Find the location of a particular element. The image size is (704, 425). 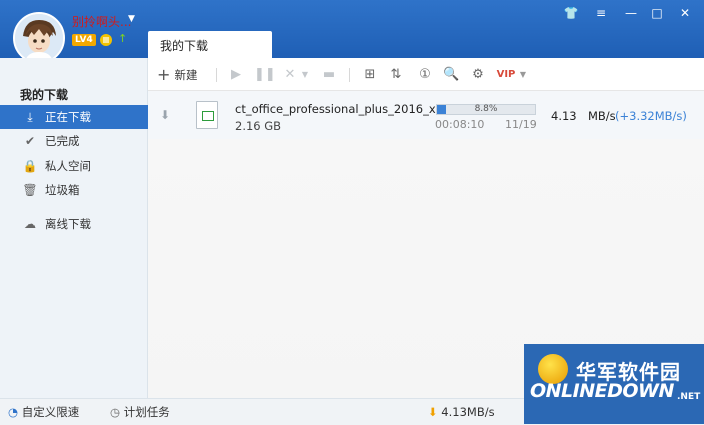

start-icon: ▶ is located at coordinates (236, 75).